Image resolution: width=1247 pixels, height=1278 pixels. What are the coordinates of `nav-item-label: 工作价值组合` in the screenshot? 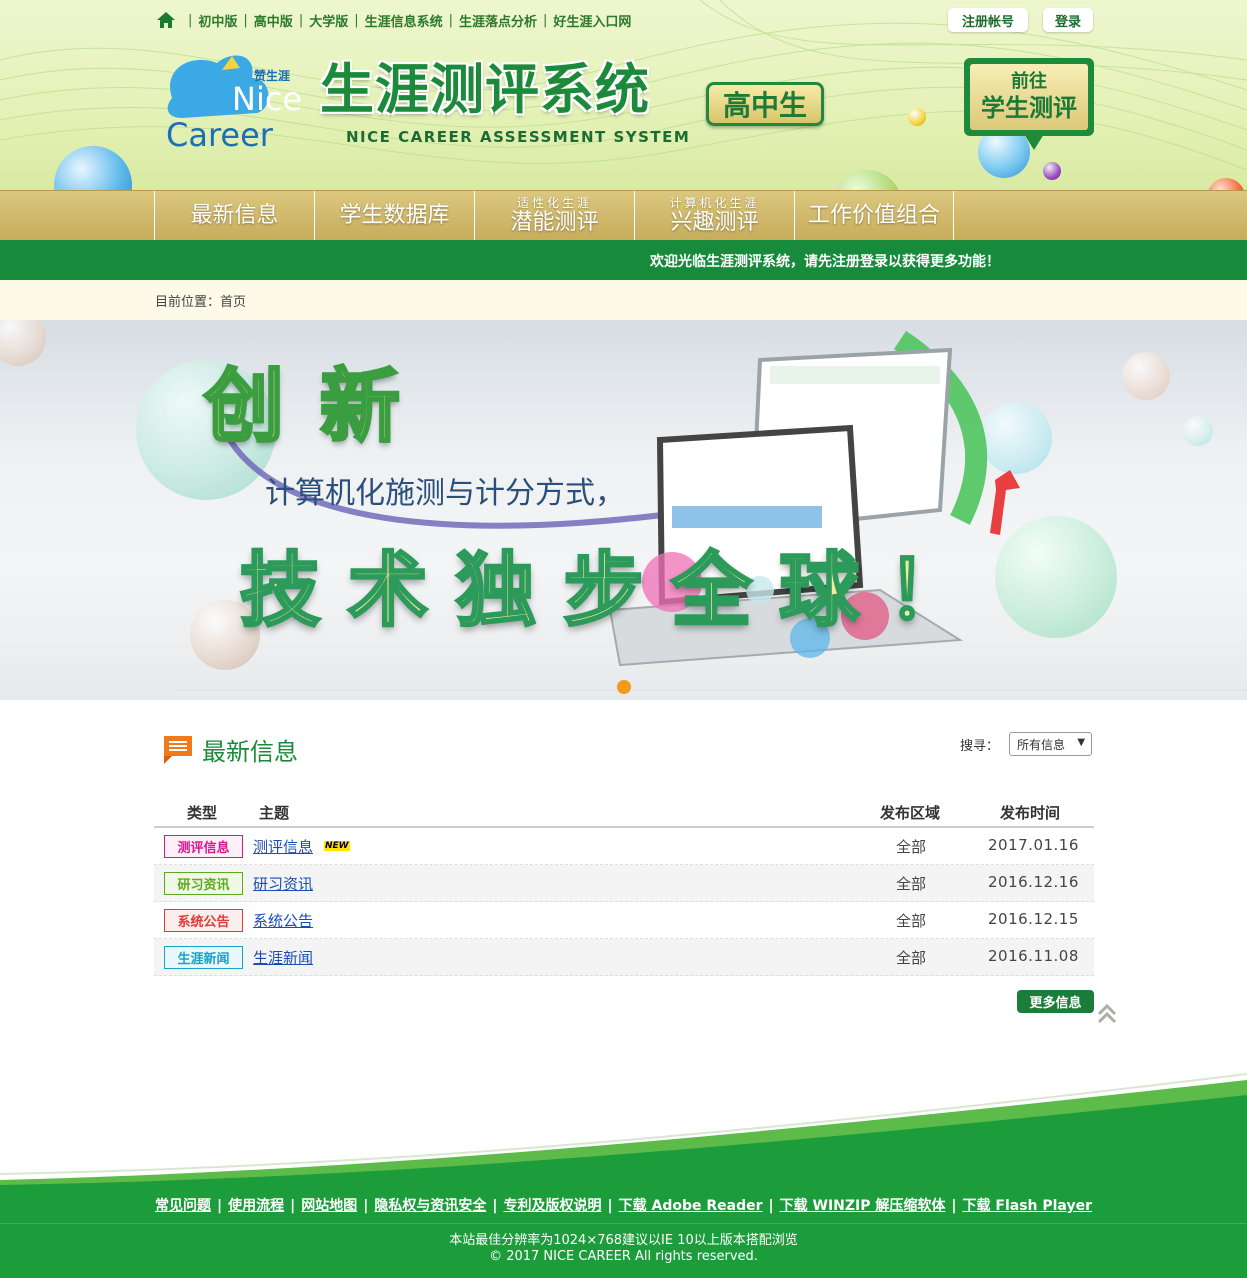 It's located at (873, 215).